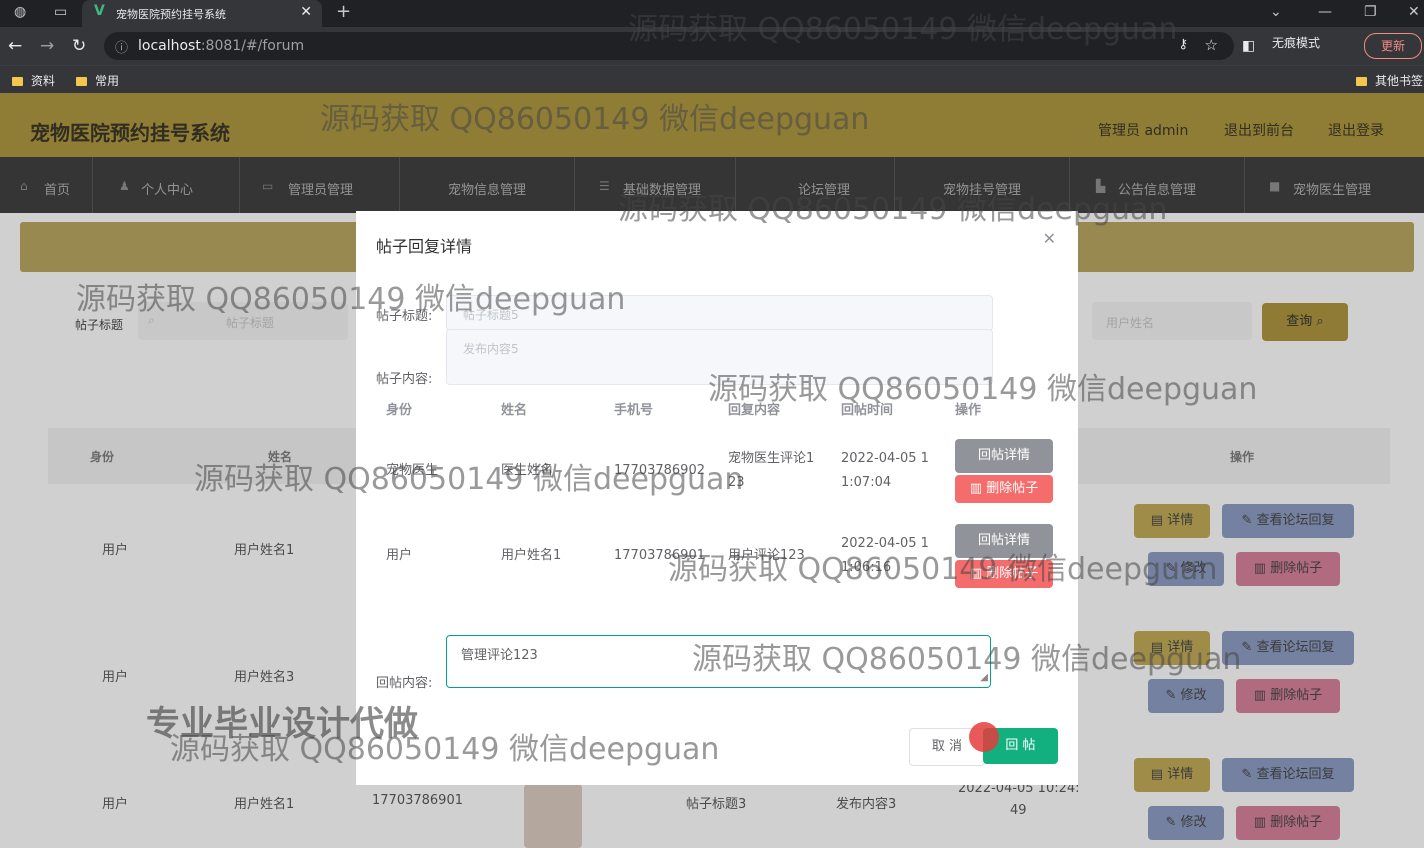  Describe the element at coordinates (866, 482) in the screenshot. I see `reply1-time-cont: 1:07:04` at that location.